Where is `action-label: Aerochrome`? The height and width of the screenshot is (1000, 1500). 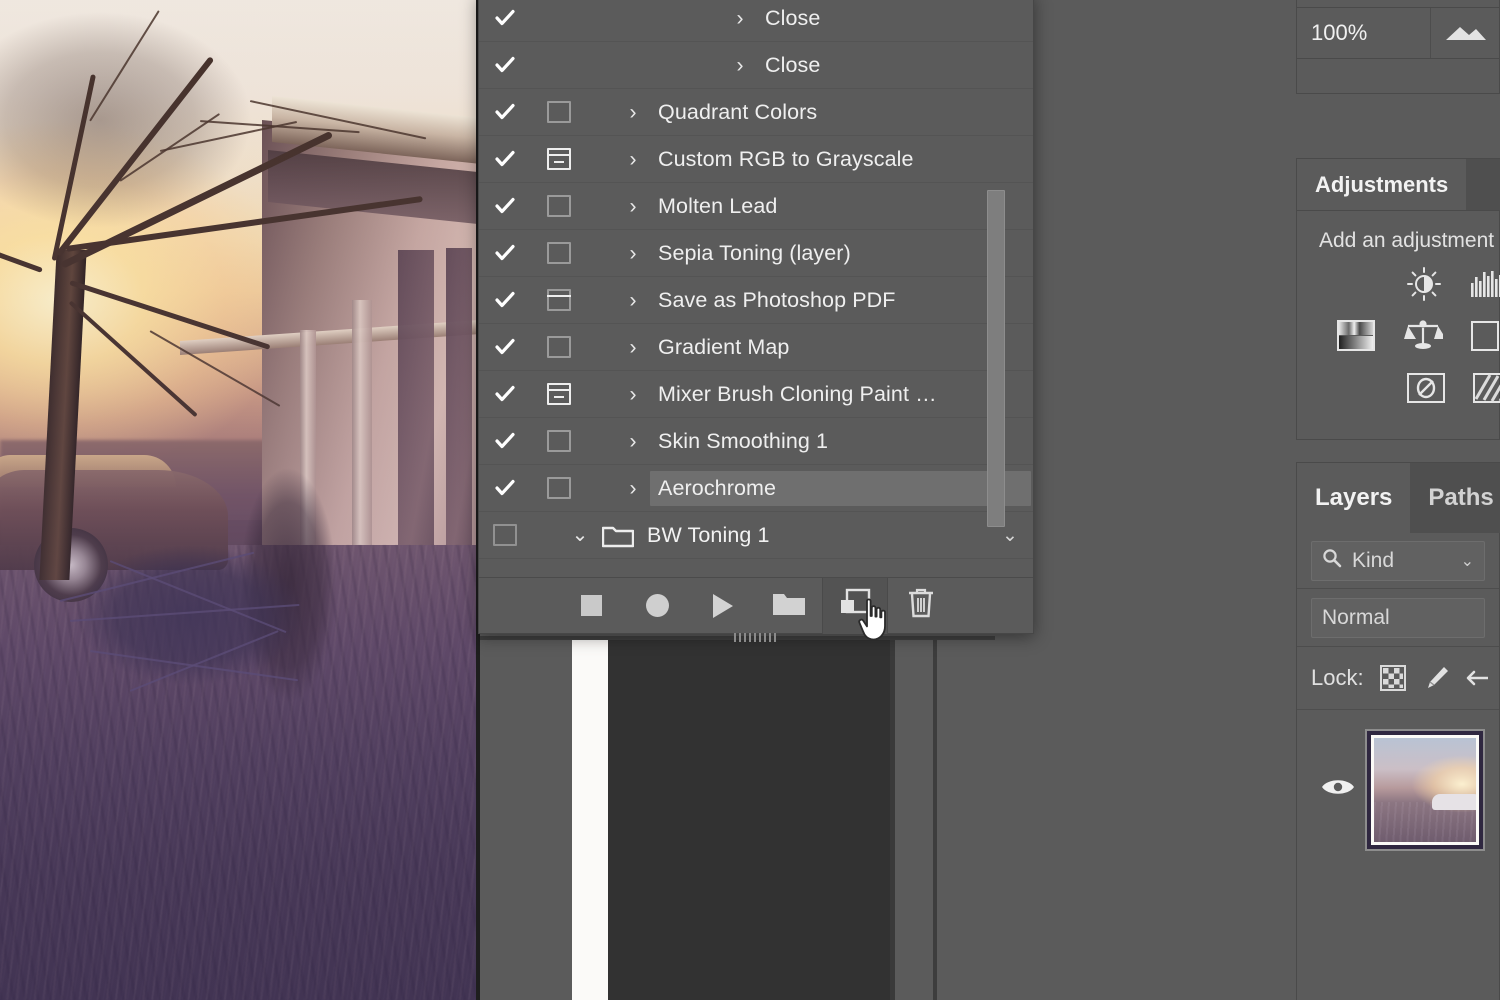 action-label: Aerochrome is located at coordinates (840, 488).